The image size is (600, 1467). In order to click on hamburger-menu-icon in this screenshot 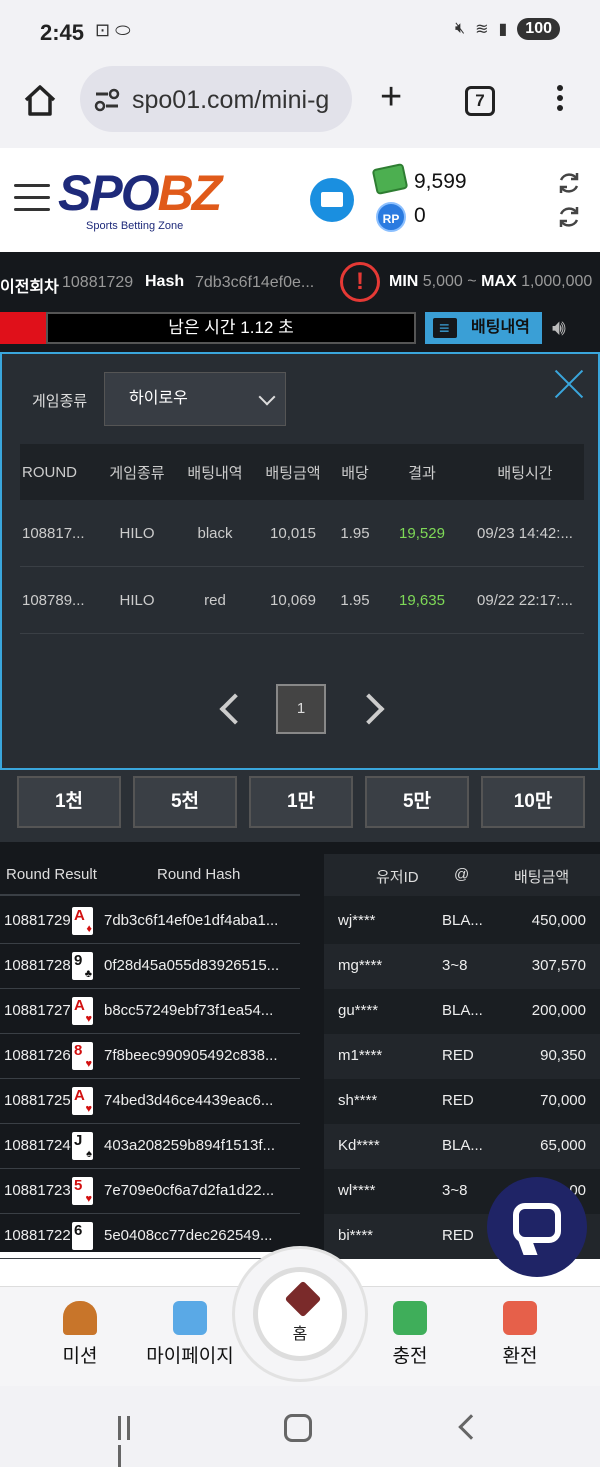, I will do `click(32, 199)`.